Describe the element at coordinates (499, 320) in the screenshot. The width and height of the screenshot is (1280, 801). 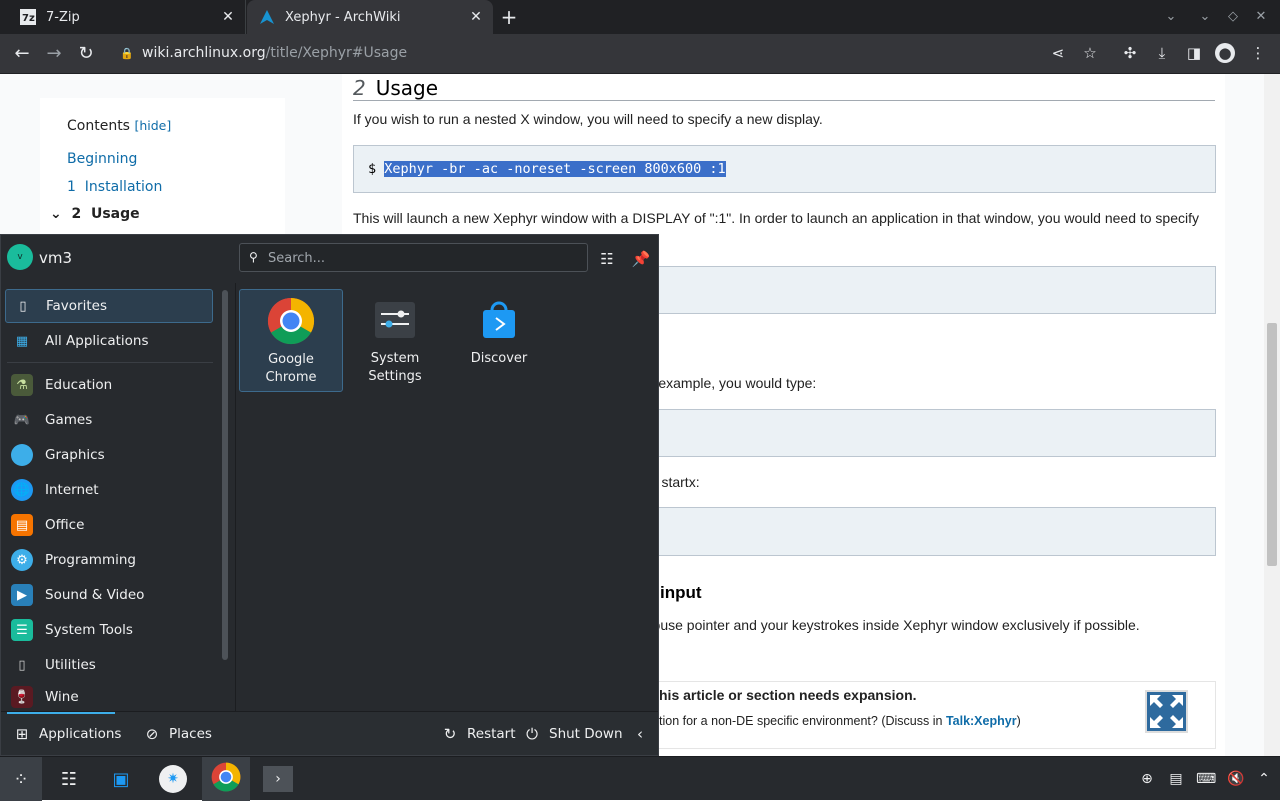
I see `discover-icon` at that location.